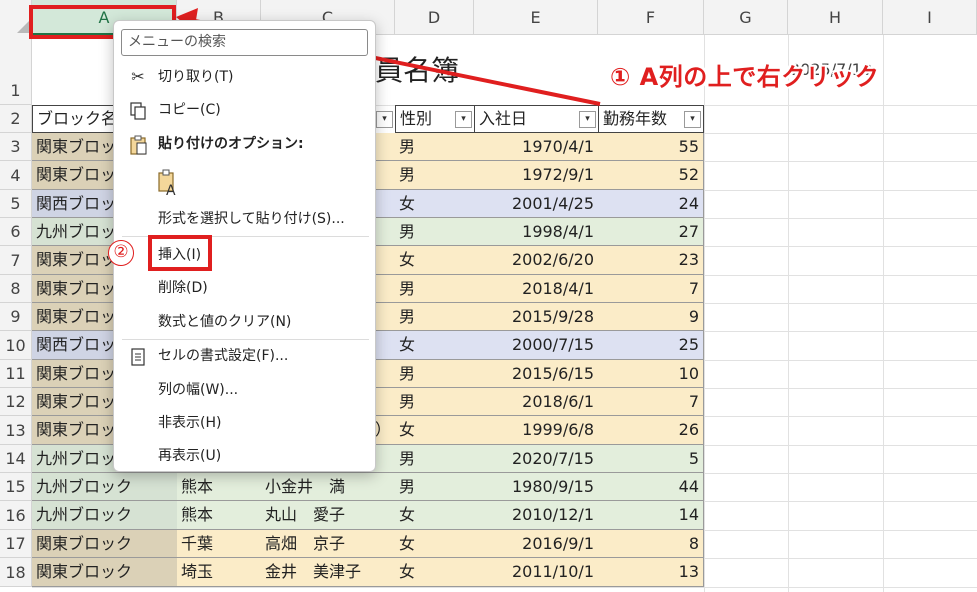 The height and width of the screenshot is (592, 977). What do you see at coordinates (536, 487) in the screenshot?
I see `cell-hire-date: 1980/9/15` at bounding box center [536, 487].